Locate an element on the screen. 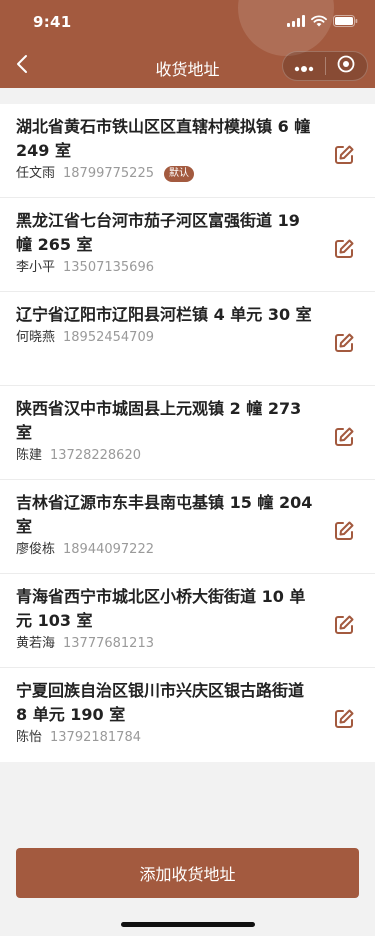  contact-name: 李小平 is located at coordinates (36, 267).